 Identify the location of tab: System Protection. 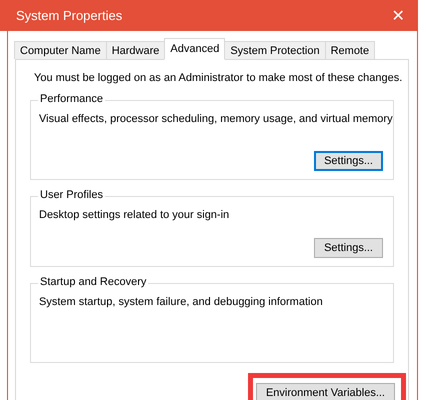
(275, 50).